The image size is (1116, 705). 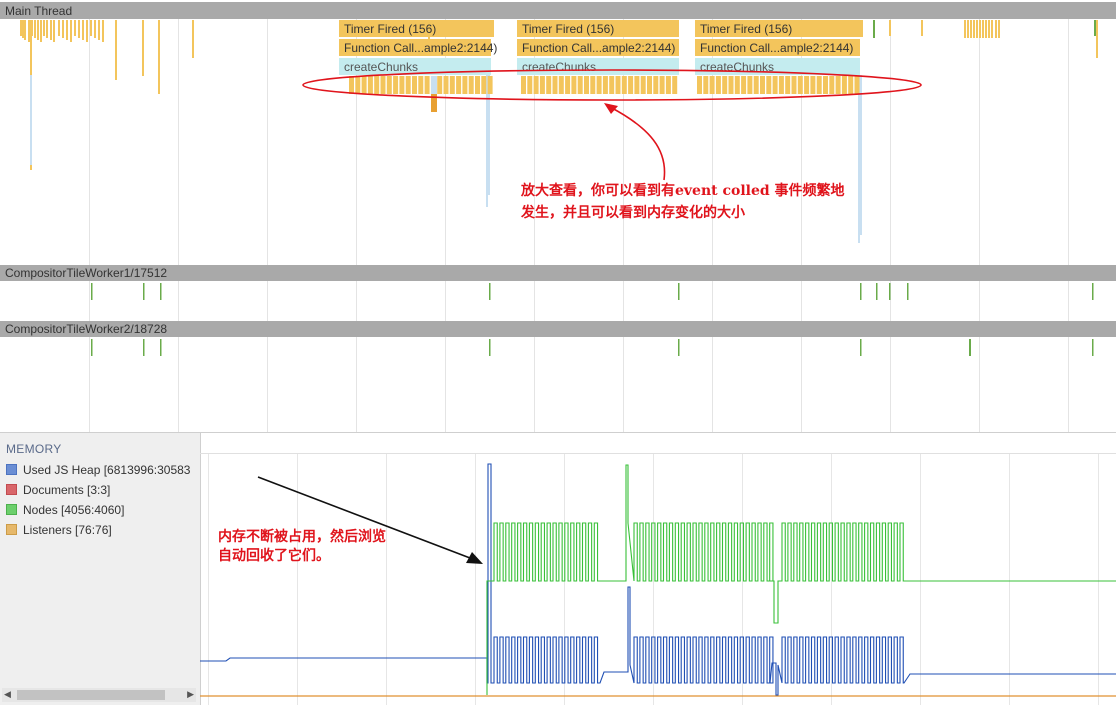 I want to click on nodes-swatch-icon, so click(x=11, y=509).